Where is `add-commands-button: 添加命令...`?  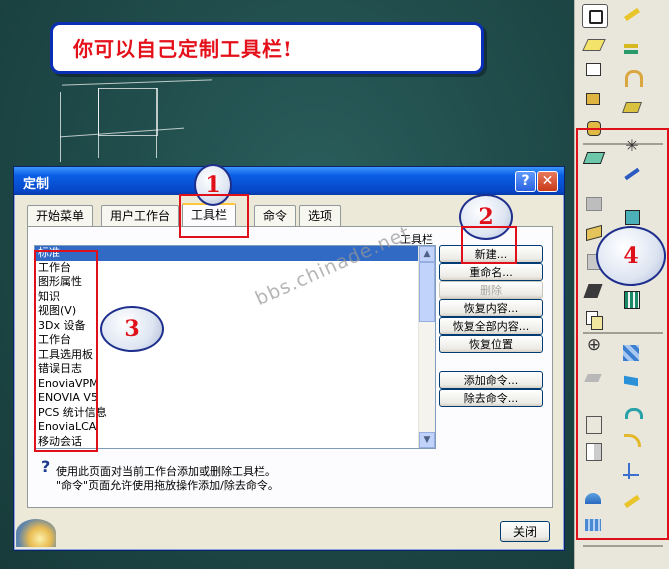
add-commands-button: 添加命令... is located at coordinates (491, 380).